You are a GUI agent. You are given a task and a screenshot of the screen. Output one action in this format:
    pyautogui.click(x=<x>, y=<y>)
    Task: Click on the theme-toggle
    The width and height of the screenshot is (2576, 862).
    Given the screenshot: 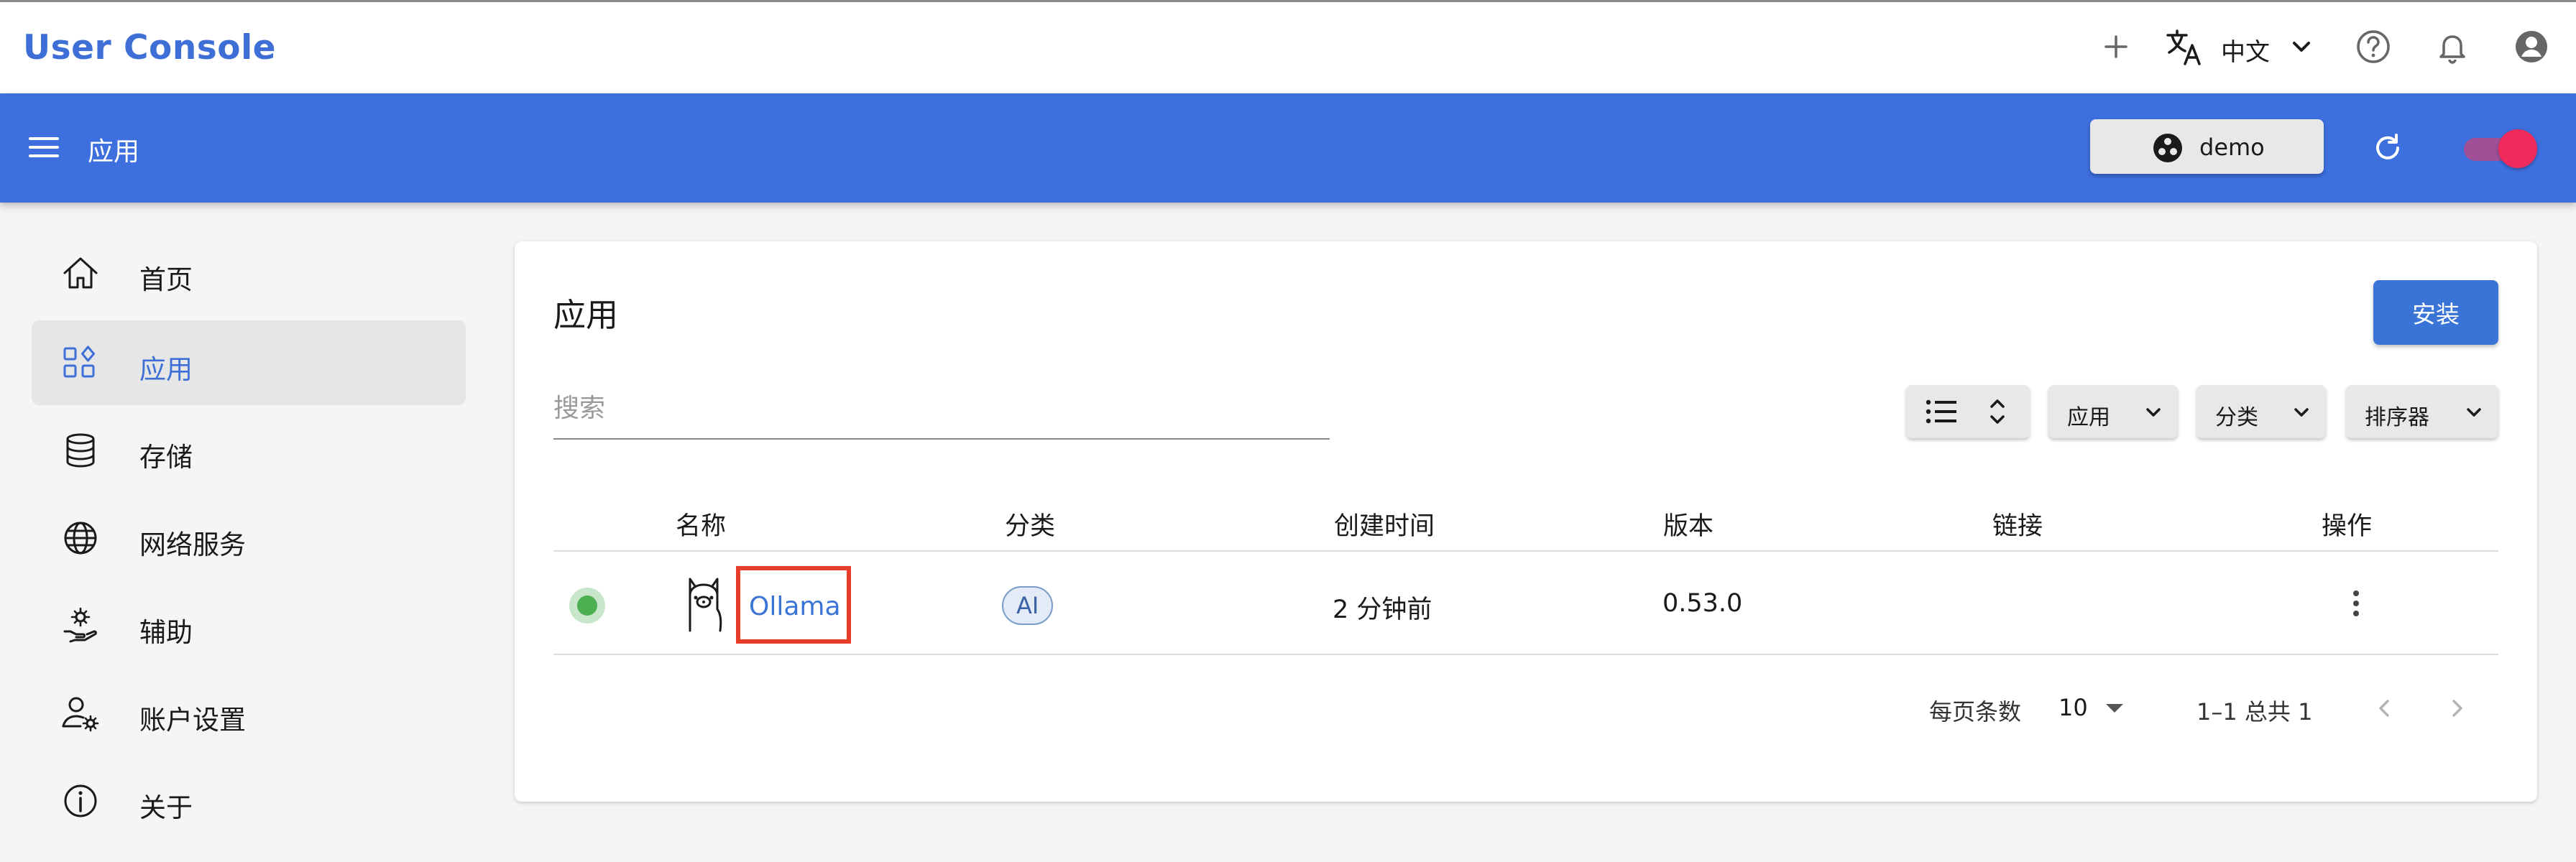 What is the action you would take?
    pyautogui.click(x=2500, y=148)
    